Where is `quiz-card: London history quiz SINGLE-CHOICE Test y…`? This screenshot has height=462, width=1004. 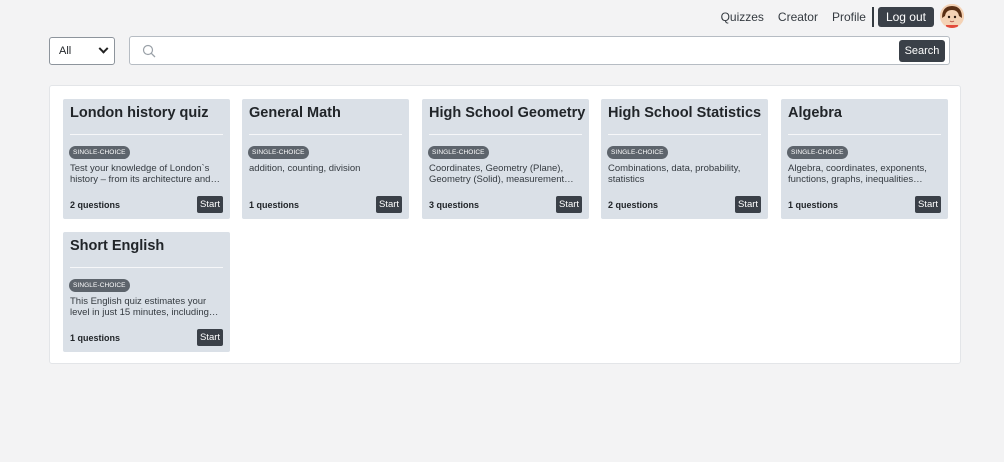 quiz-card: London history quiz SINGLE-CHOICE Test y… is located at coordinates (146, 159).